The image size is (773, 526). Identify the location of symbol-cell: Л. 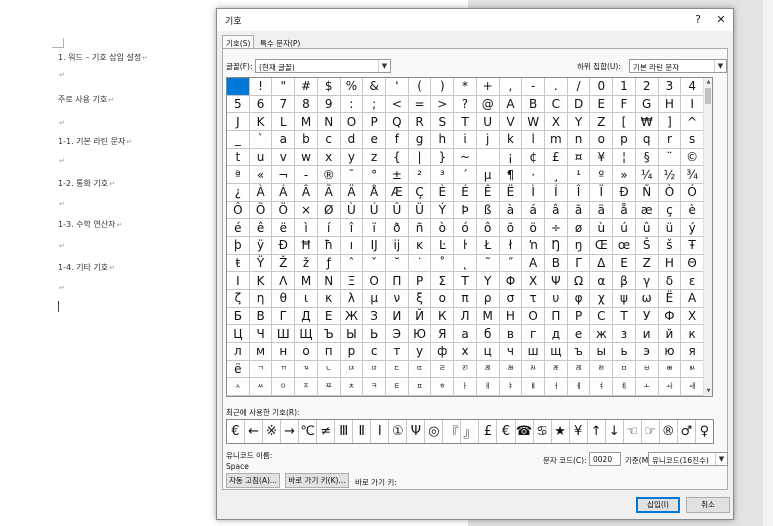
(465, 316).